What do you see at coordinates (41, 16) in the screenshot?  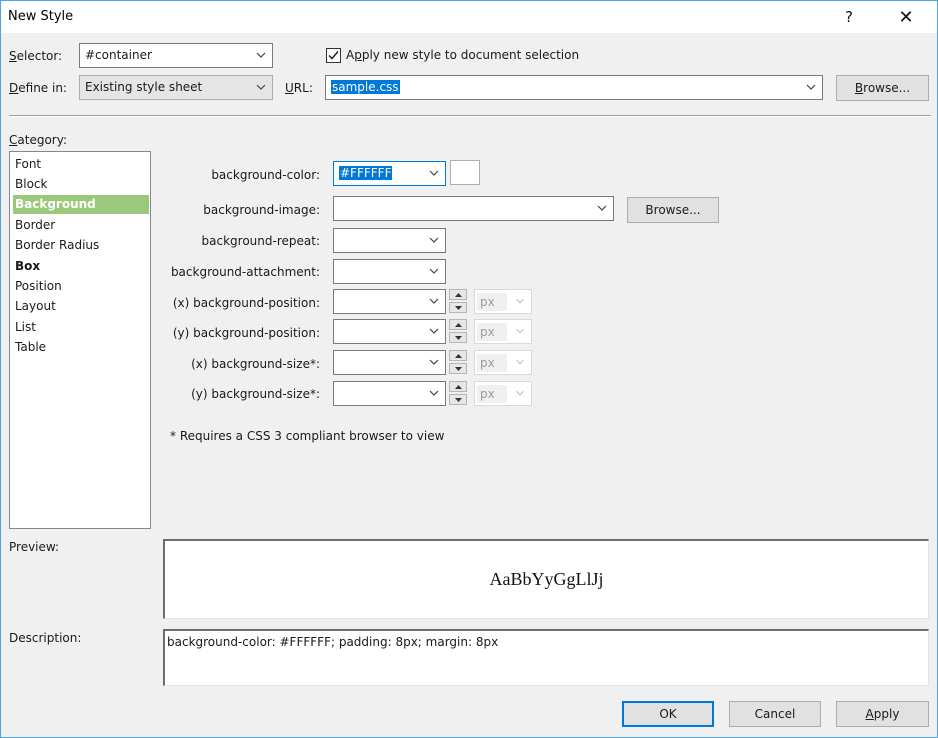 I see `dialog-title: New Style` at bounding box center [41, 16].